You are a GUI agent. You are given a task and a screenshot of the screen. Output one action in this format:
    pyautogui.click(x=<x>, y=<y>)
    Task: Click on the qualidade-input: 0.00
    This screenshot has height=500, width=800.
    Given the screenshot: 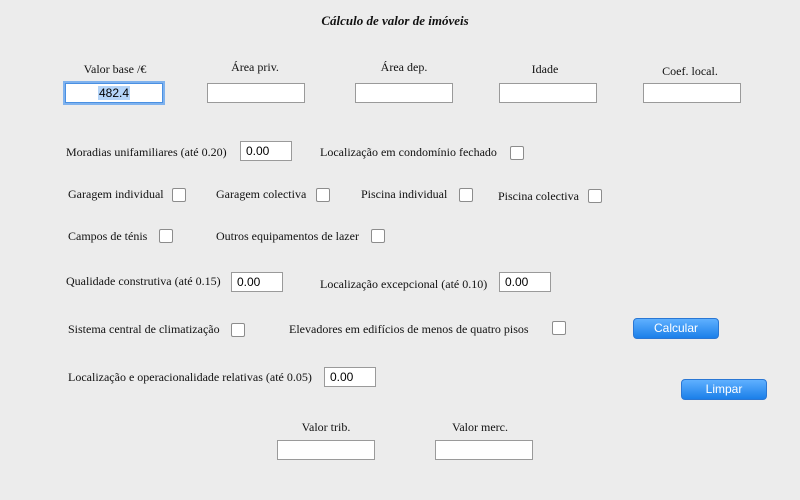 What is the action you would take?
    pyautogui.click(x=257, y=282)
    